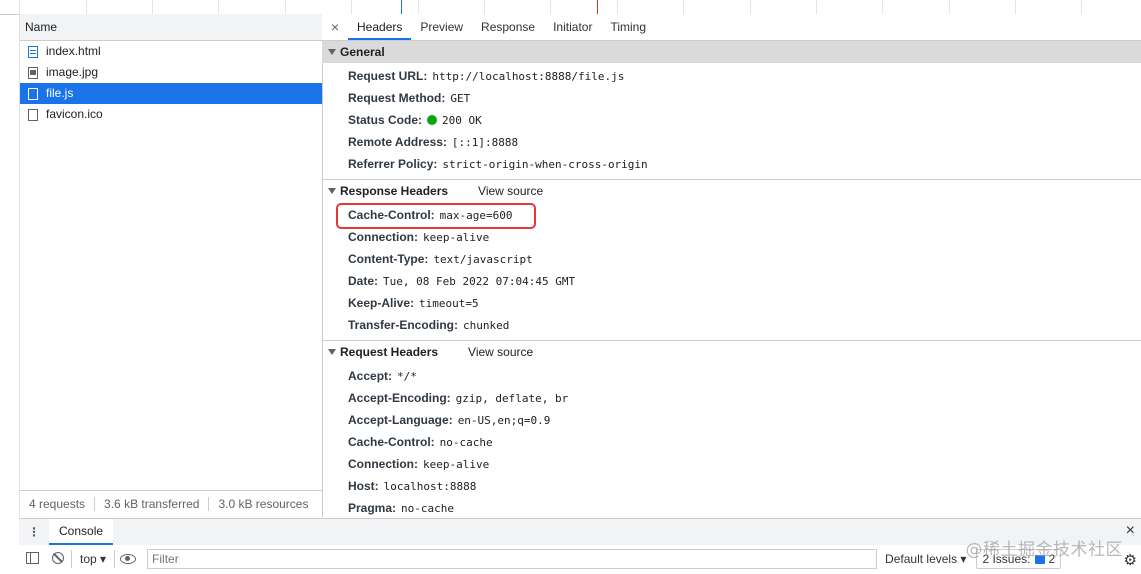 Image resolution: width=1141 pixels, height=574 pixels. I want to click on header-key: Cache-Control:, so click(391, 442).